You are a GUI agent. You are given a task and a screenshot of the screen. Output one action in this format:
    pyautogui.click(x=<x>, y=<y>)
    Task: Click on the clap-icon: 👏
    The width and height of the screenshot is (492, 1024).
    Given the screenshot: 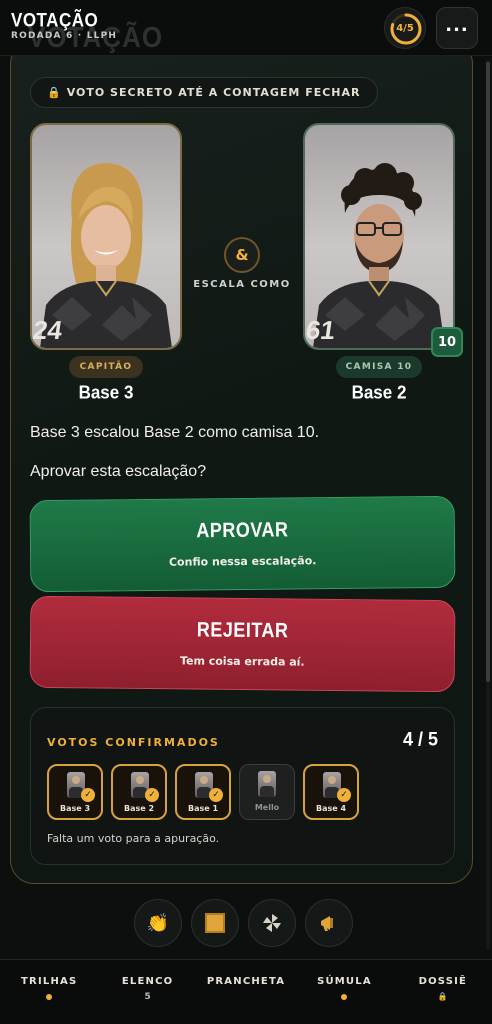 What is the action you would take?
    pyautogui.click(x=158, y=923)
    